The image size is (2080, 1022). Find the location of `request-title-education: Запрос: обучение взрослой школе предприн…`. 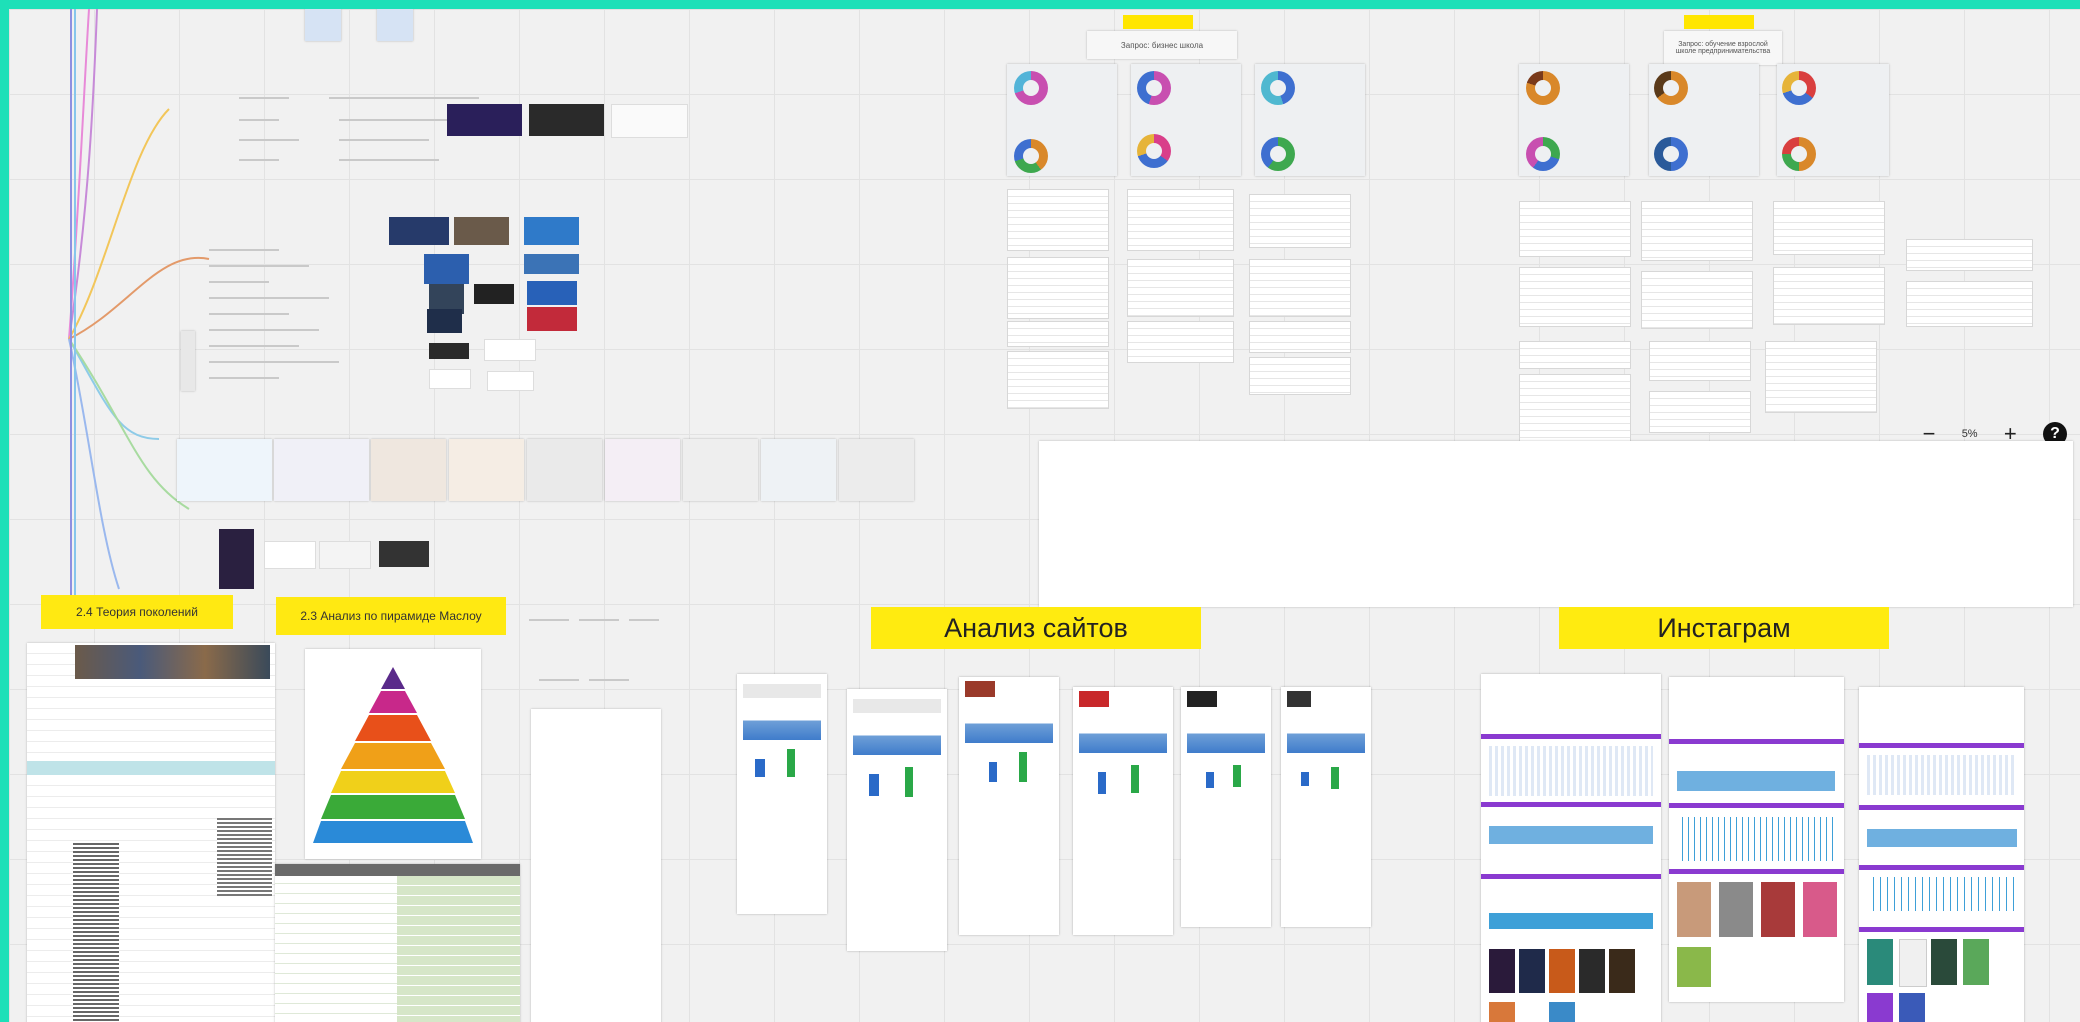

request-title-education: Запрос: обучение взрослой школе предприн… is located at coordinates (1723, 48).